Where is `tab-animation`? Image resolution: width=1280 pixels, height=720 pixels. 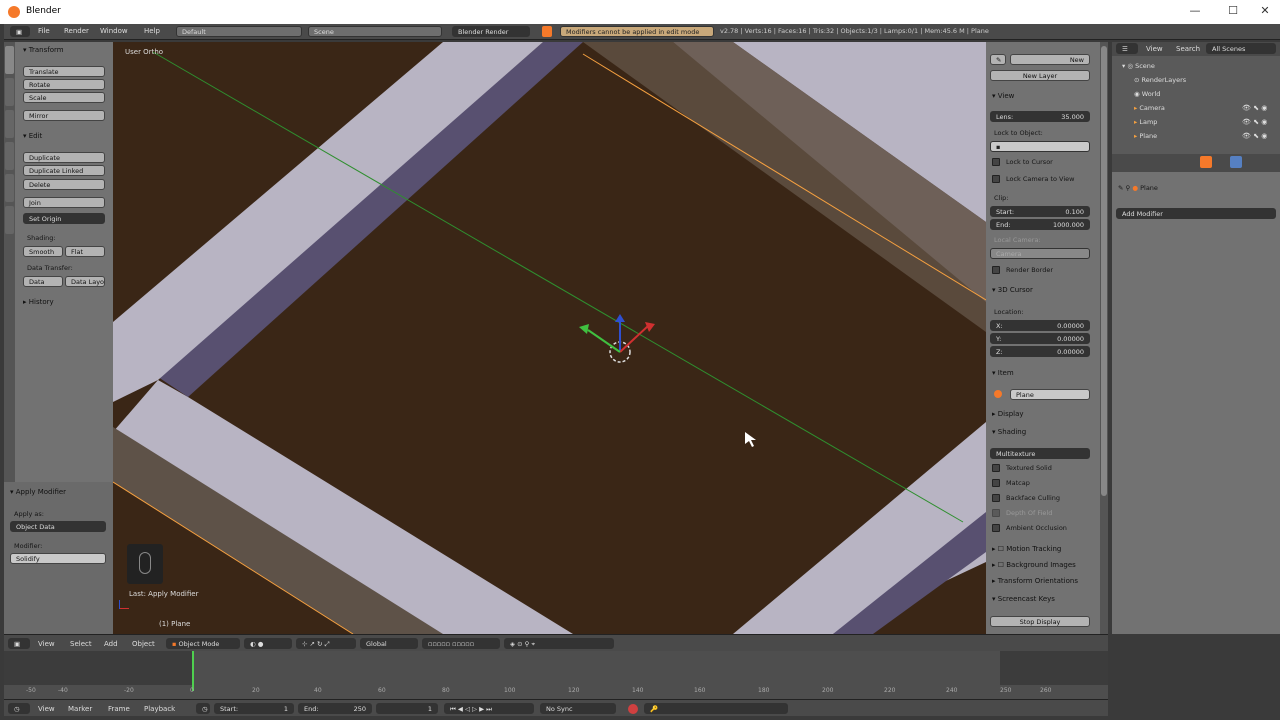 tab-animation is located at coordinates (9, 156).